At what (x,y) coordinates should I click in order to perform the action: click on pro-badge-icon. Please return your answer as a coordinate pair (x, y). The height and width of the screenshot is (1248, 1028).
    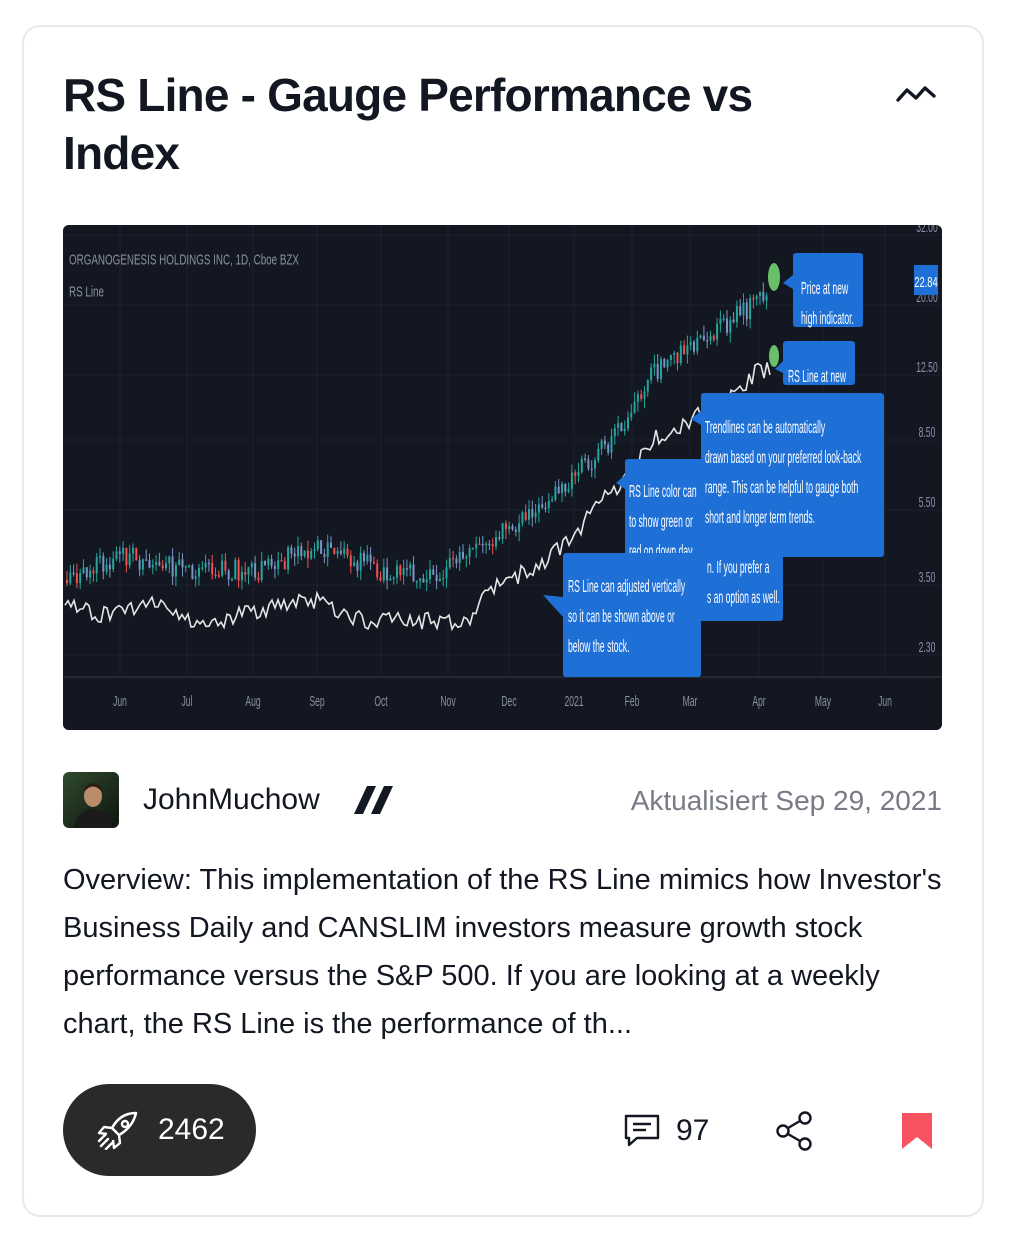
    Looking at the image, I should click on (373, 800).